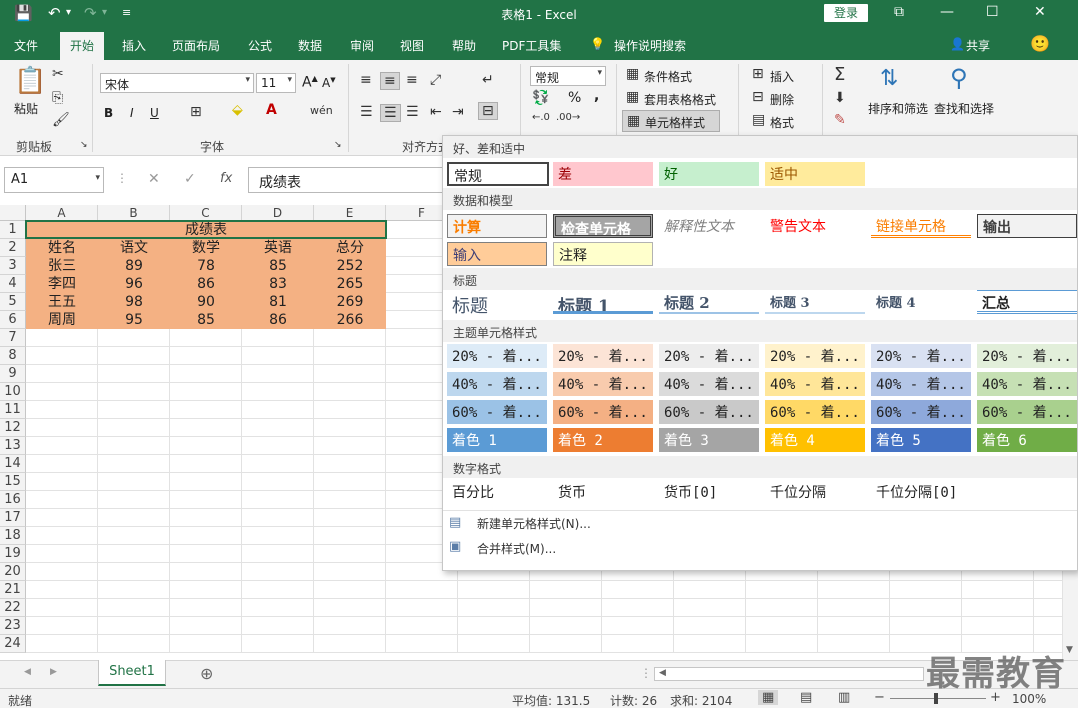 This screenshot has width=1078, height=708. Describe the element at coordinates (668, 76) in the screenshot. I see `conditional-format-button: 条件格式` at that location.